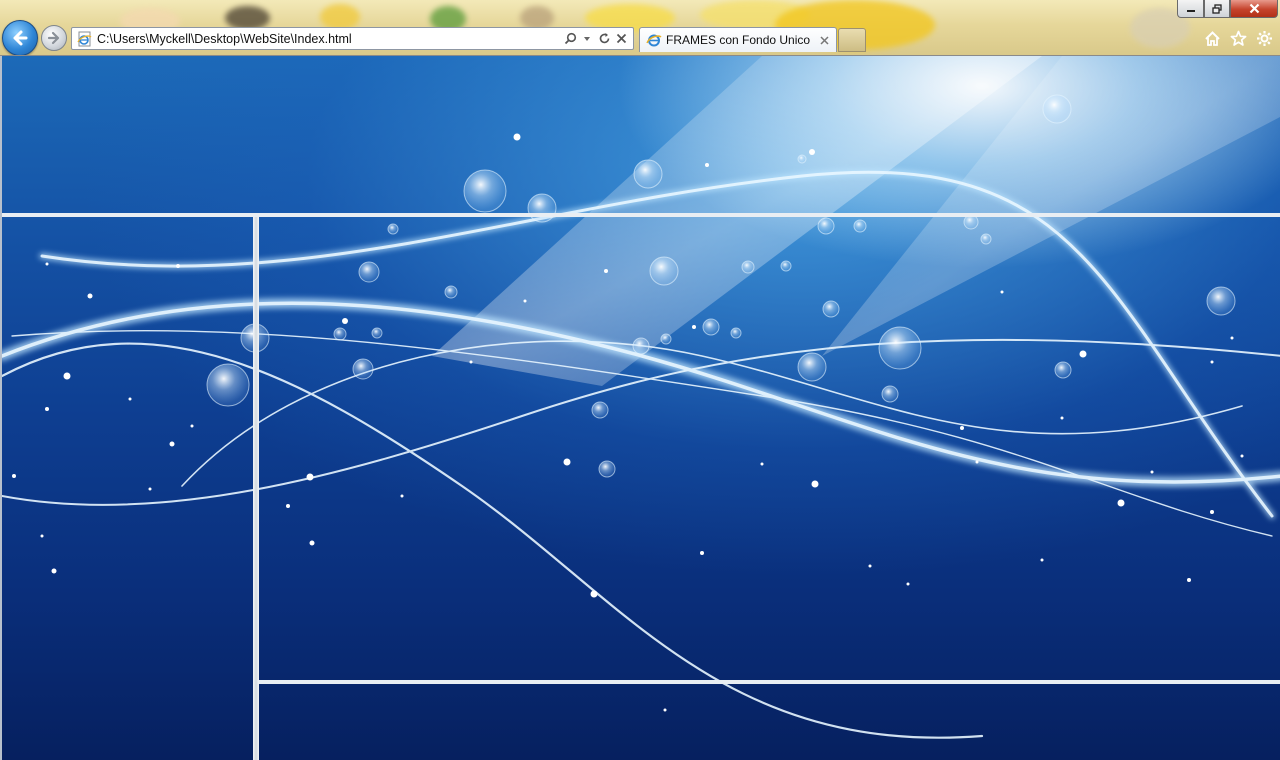  What do you see at coordinates (621, 39) in the screenshot?
I see `stop-icon` at bounding box center [621, 39].